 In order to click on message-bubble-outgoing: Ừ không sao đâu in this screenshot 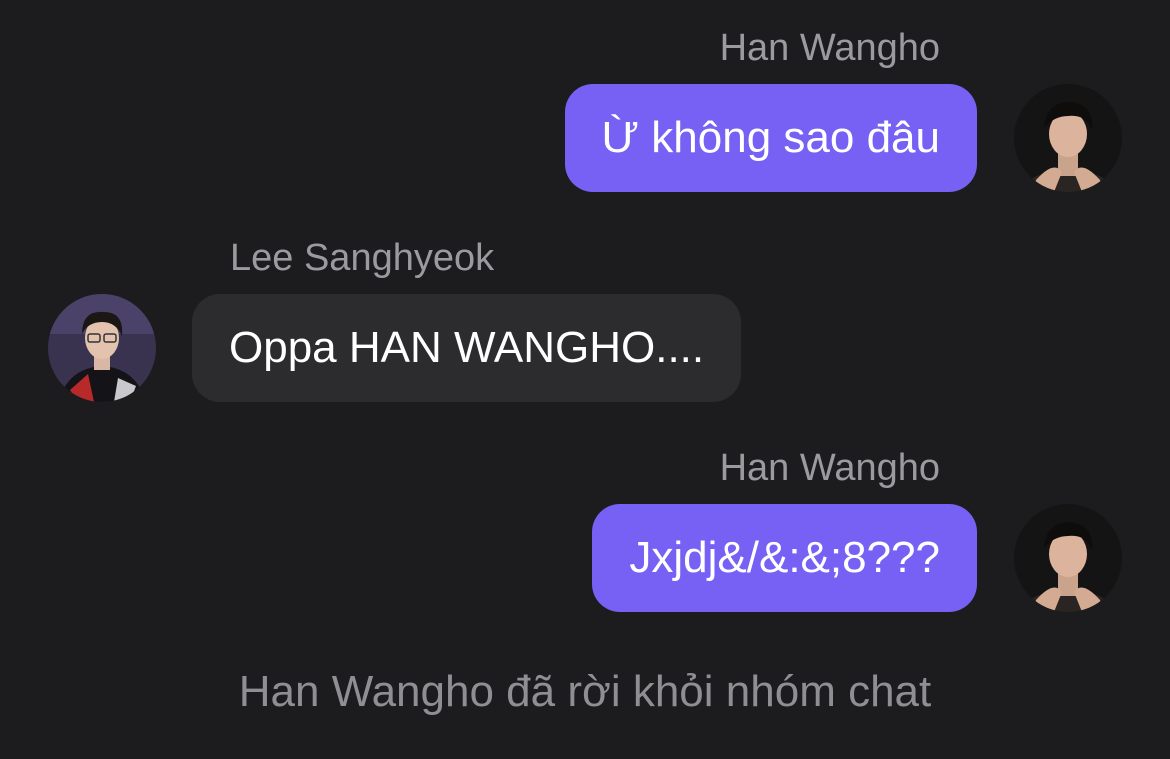, I will do `click(770, 138)`.